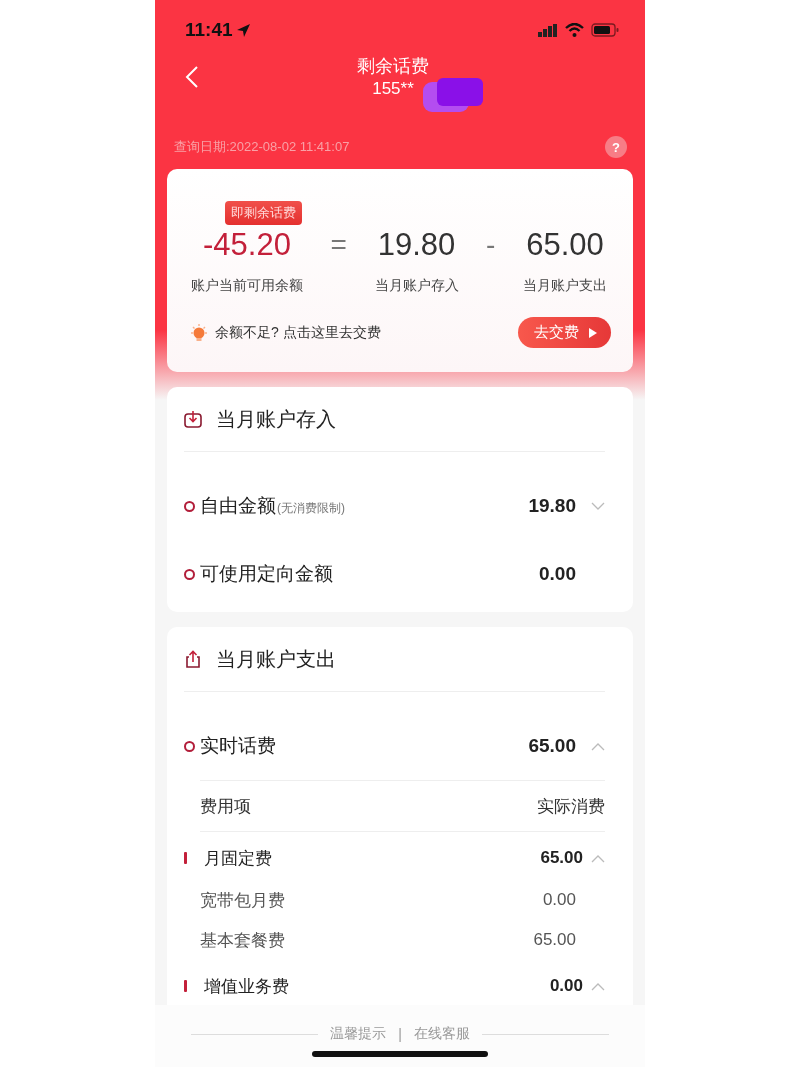 This screenshot has height=1067, width=800. I want to click on back-icon, so click(192, 77).